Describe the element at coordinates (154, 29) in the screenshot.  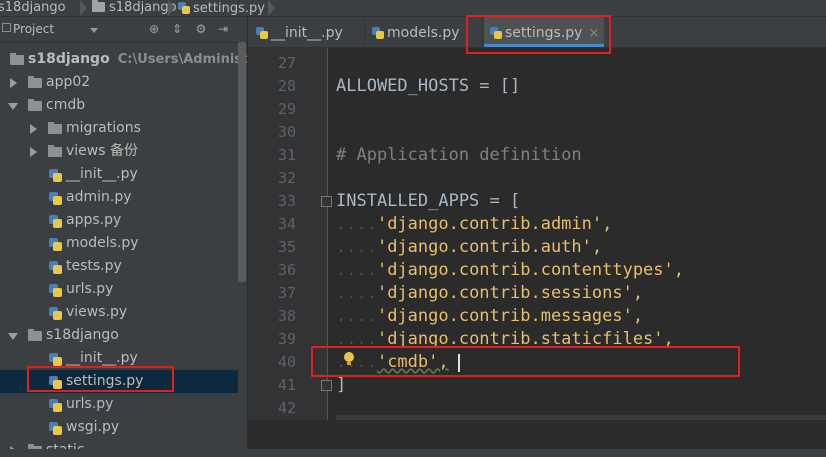
I see `sync-icon: ⊕` at that location.